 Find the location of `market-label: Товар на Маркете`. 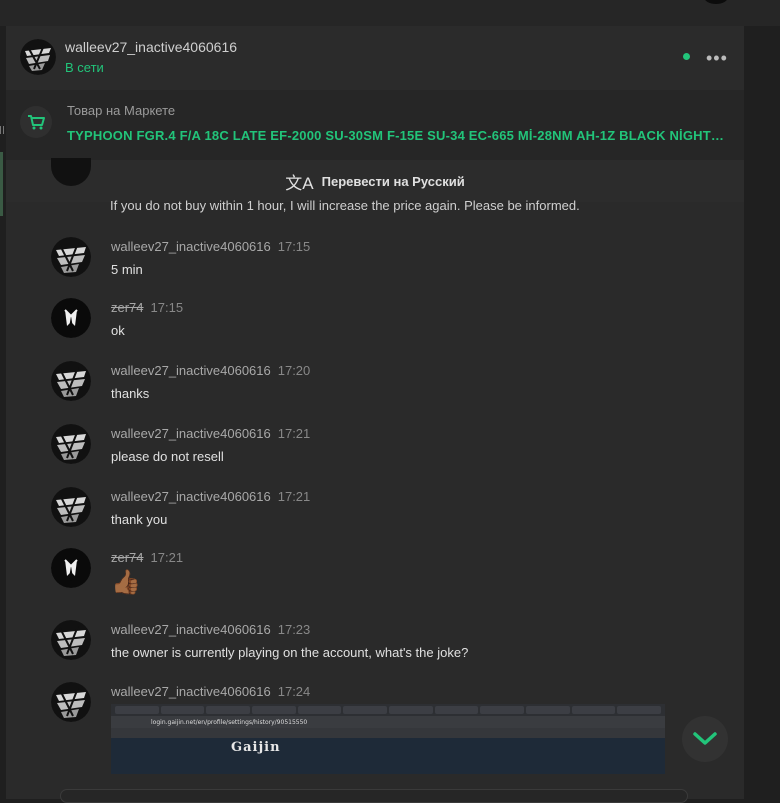

market-label: Товар на Маркете is located at coordinates (121, 110).